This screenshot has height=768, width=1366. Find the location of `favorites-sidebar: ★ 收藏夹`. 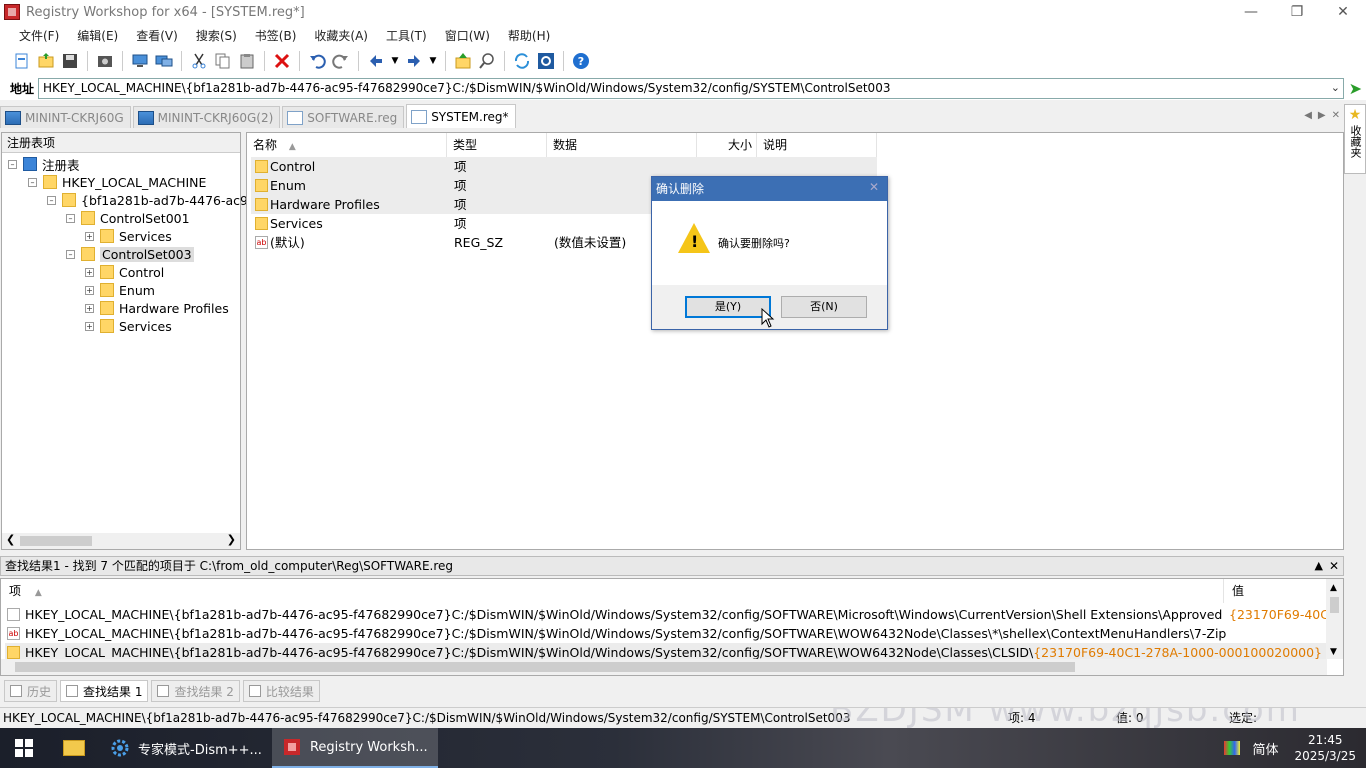

favorites-sidebar: ★ 收藏夹 is located at coordinates (1355, 139).